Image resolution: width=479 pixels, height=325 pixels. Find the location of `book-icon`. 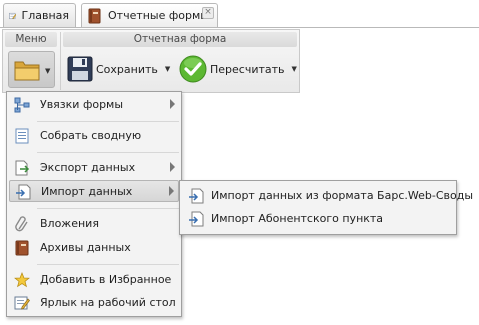

book-icon is located at coordinates (94, 15).